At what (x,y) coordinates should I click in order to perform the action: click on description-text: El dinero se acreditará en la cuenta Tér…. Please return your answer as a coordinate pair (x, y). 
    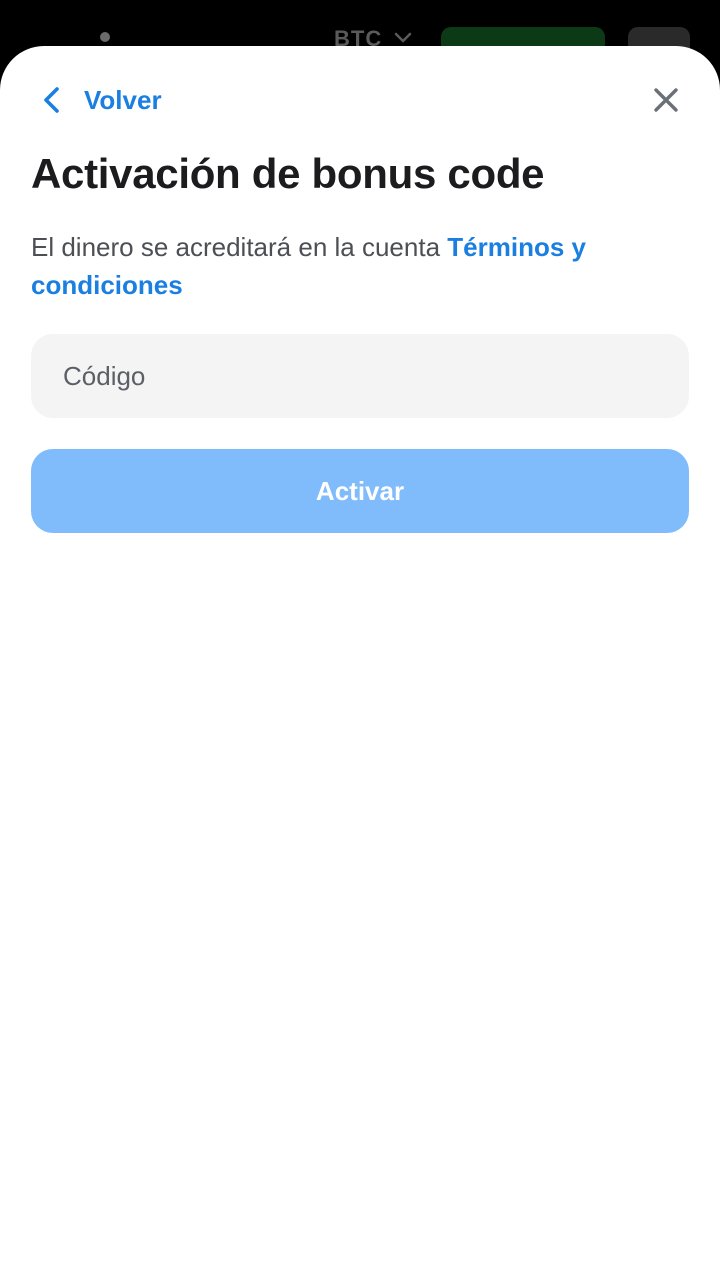
    Looking at the image, I should click on (351, 266).